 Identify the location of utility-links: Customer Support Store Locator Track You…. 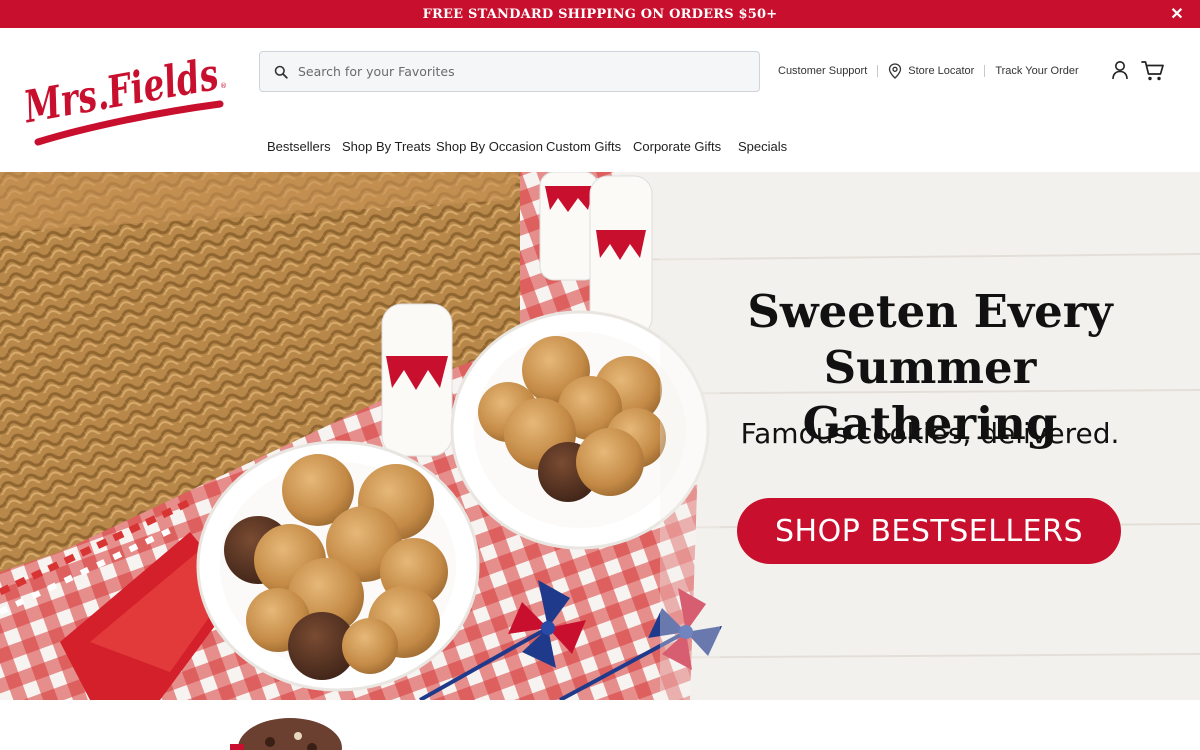
(928, 71).